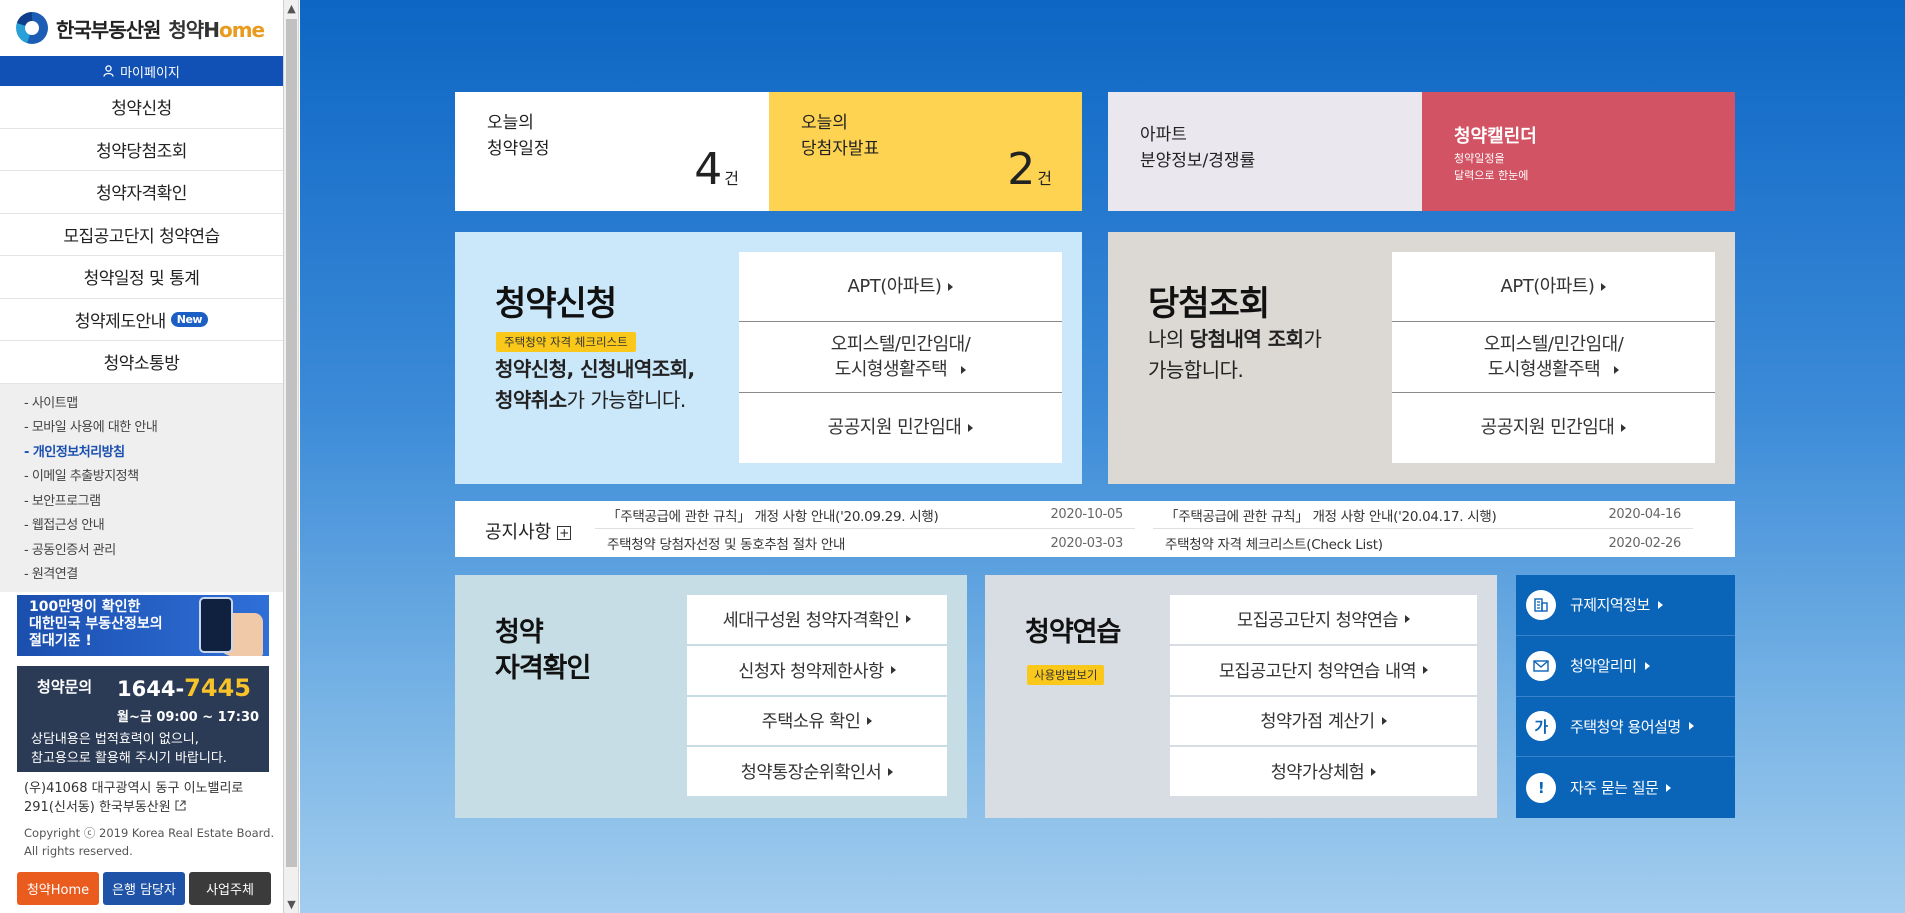 The height and width of the screenshot is (913, 1905). What do you see at coordinates (141, 71) in the screenshot?
I see `mypage-button: 마이페이지` at bounding box center [141, 71].